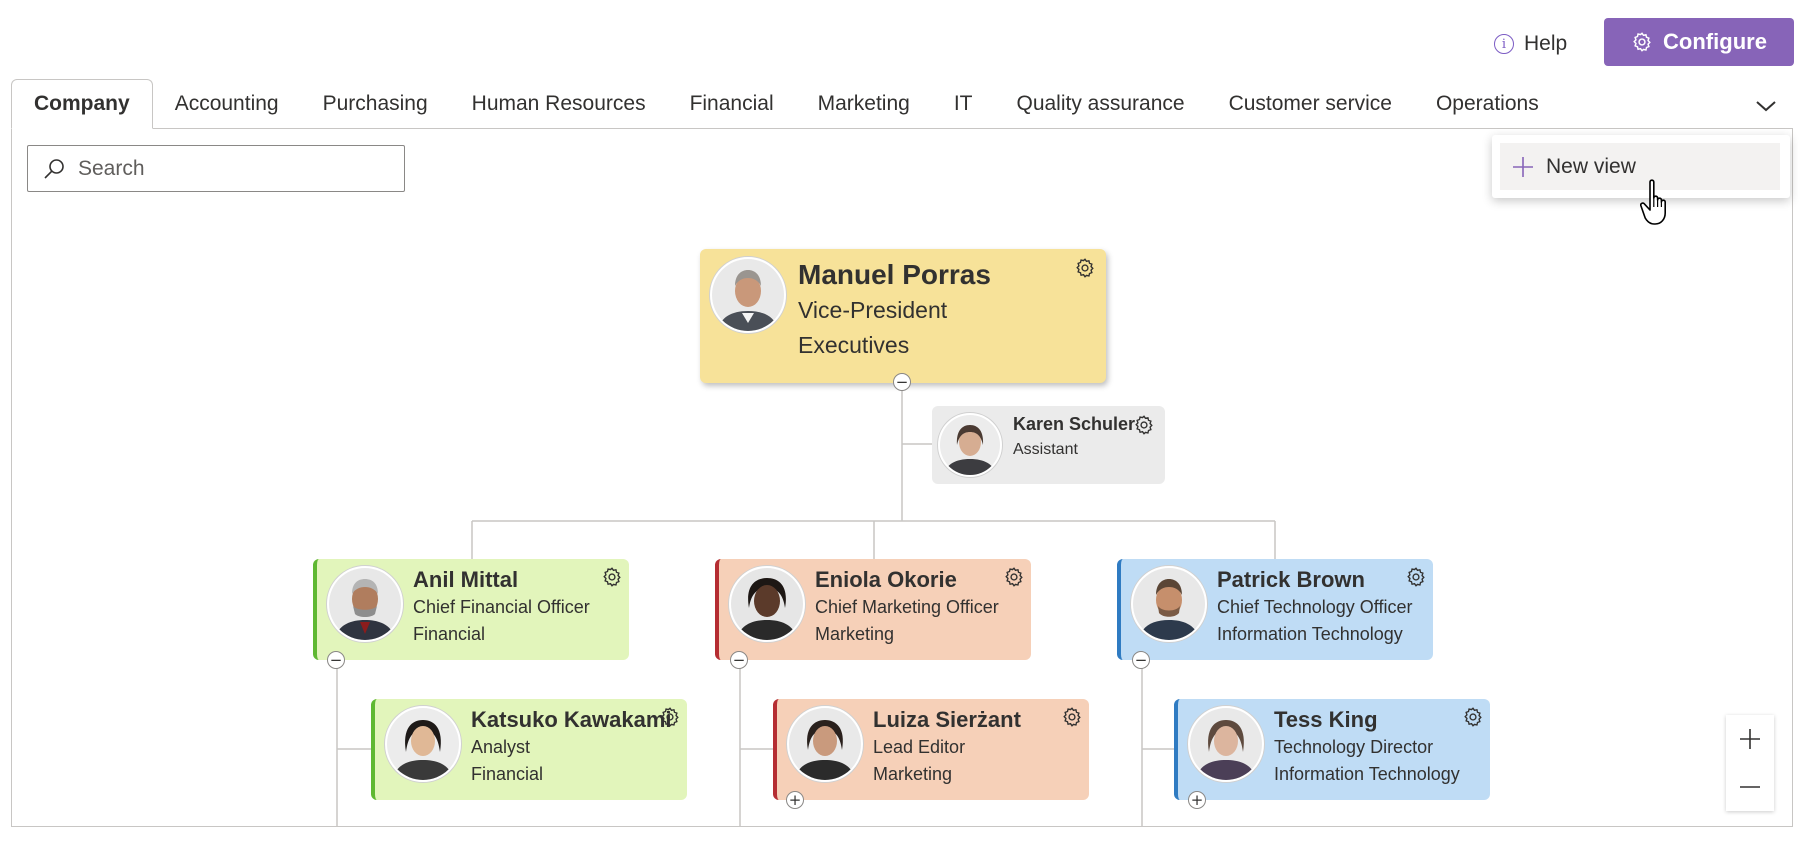 The width and height of the screenshot is (1805, 842). What do you see at coordinates (1591, 166) in the screenshot?
I see `new-view-label: New view` at bounding box center [1591, 166].